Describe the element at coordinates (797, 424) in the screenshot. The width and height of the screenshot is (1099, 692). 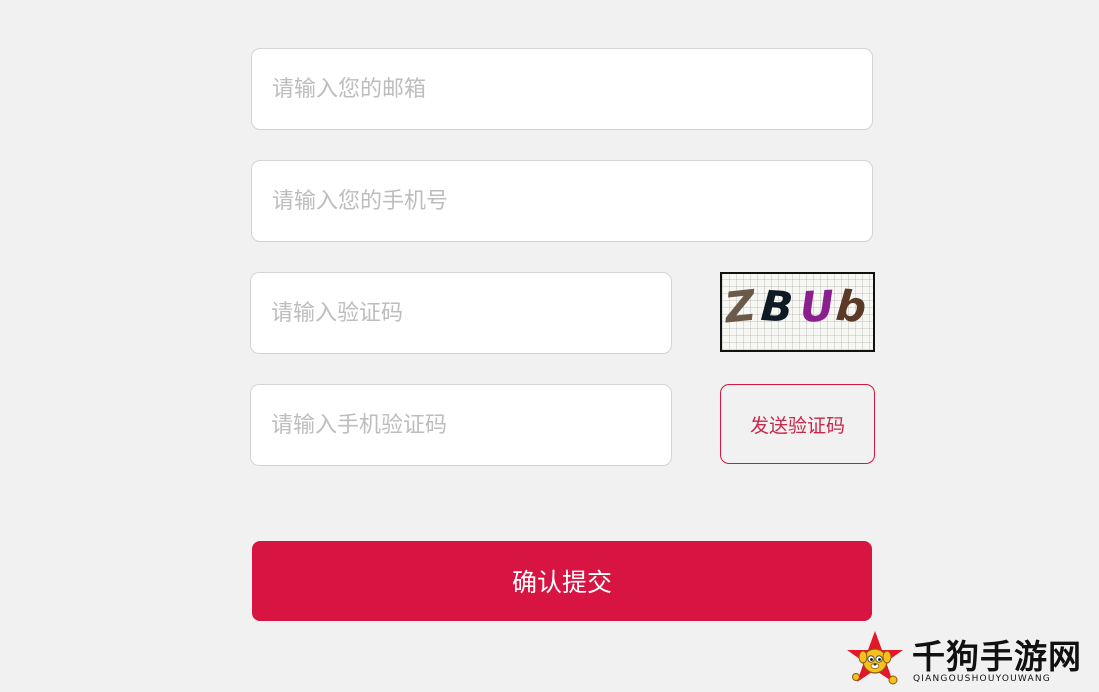
I see `send-code-button: 发送验证码` at that location.